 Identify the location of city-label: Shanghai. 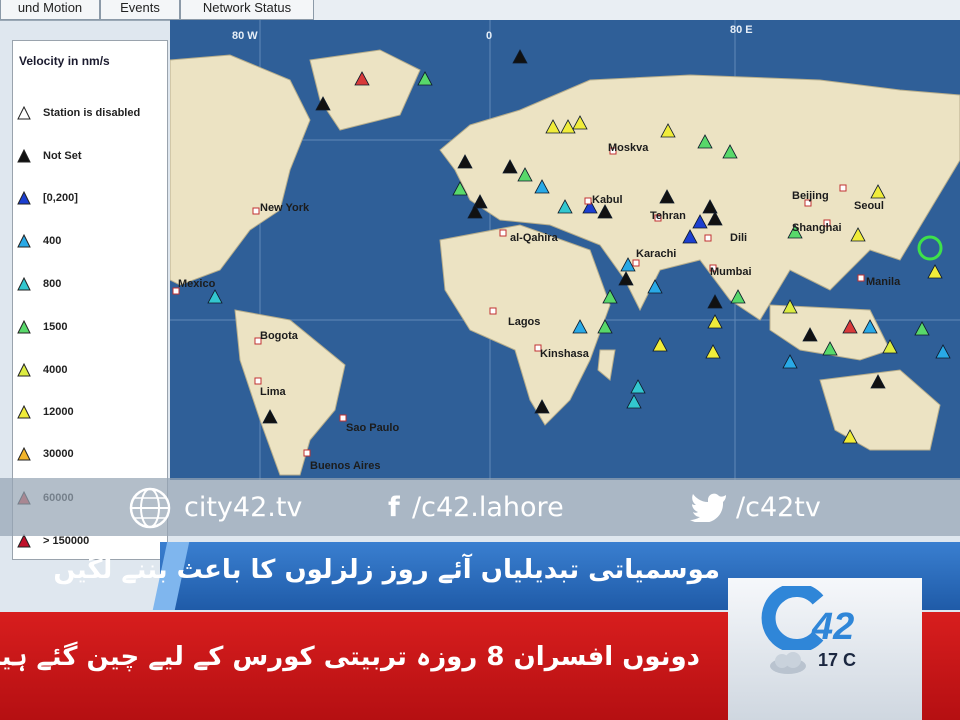
(817, 228).